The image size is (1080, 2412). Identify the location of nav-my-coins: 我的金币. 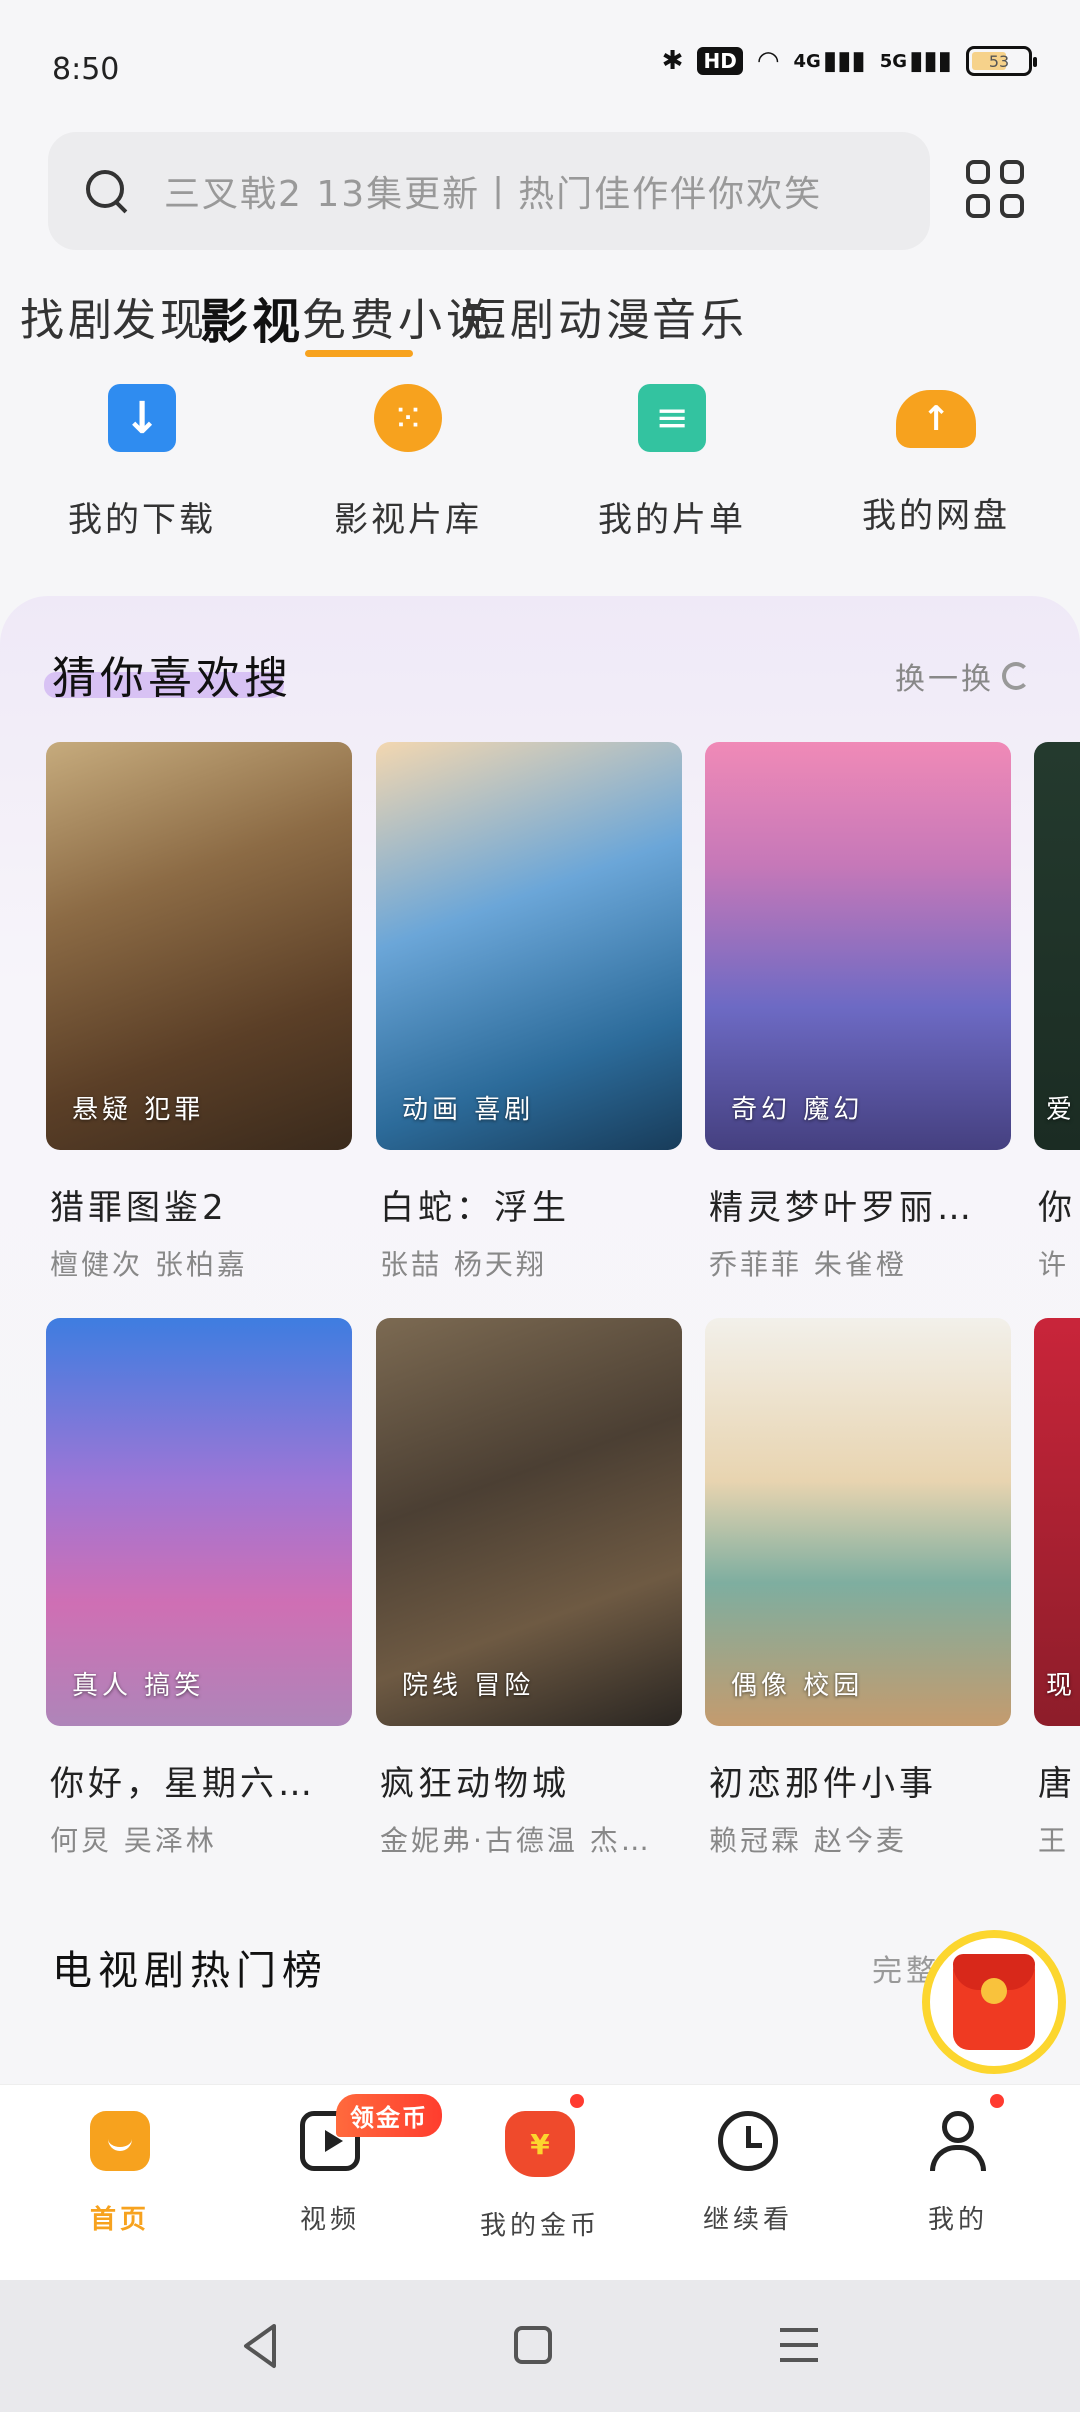
(540, 2176).